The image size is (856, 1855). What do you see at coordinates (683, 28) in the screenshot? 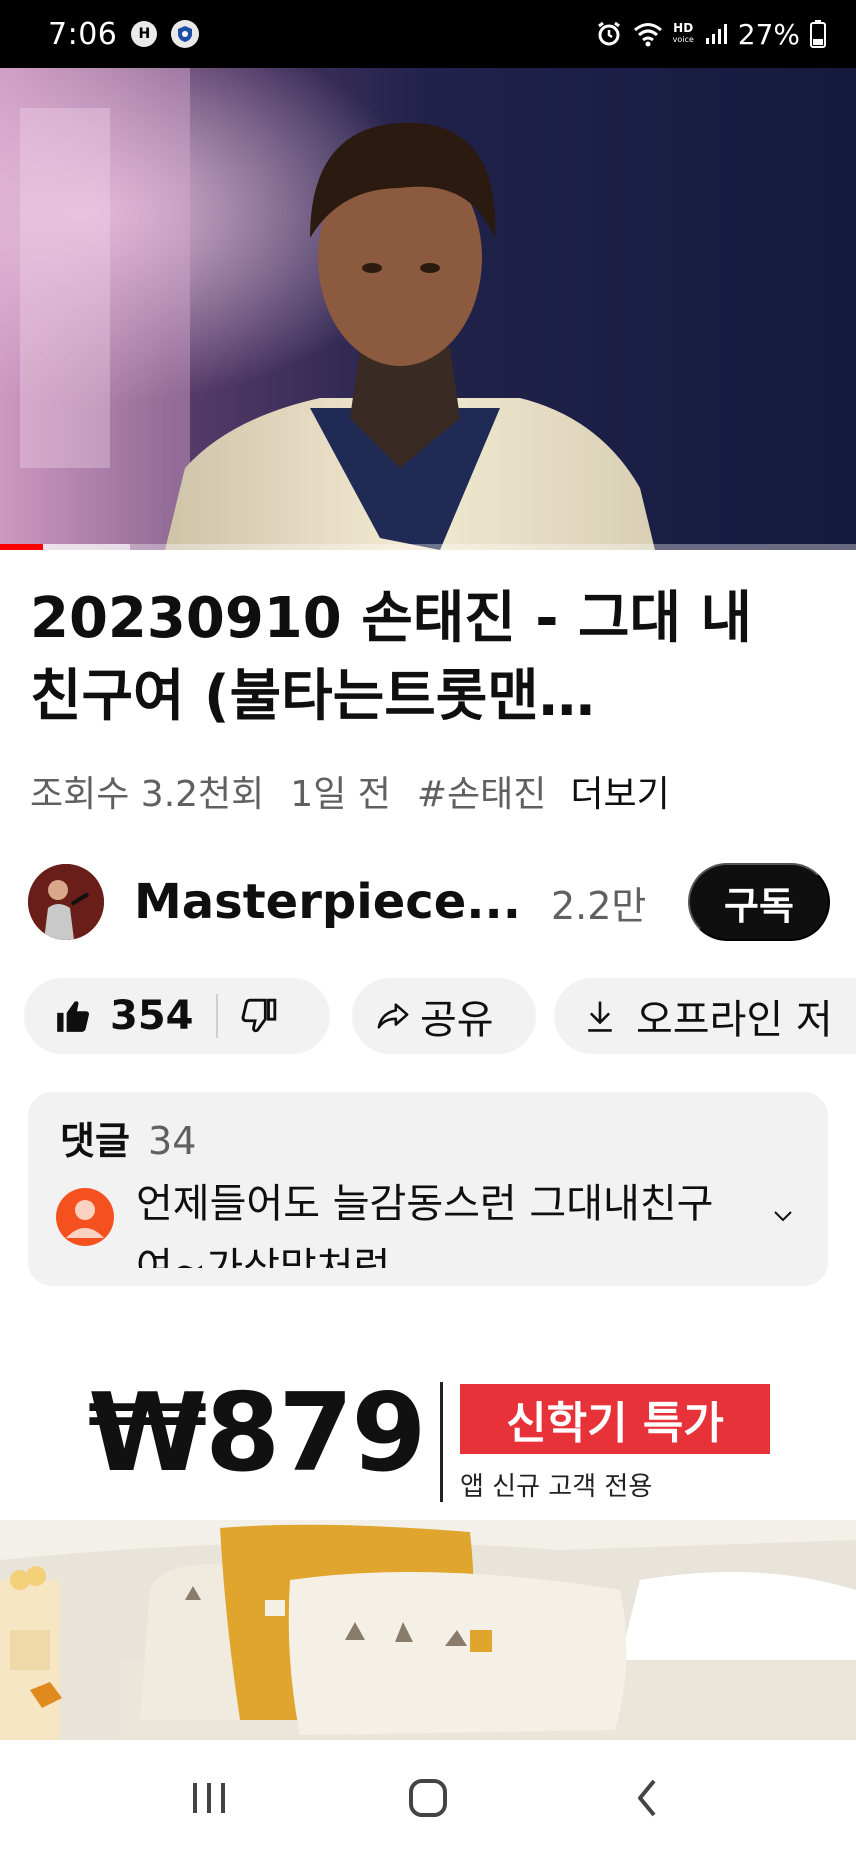
I see `hd-label: HD` at bounding box center [683, 28].